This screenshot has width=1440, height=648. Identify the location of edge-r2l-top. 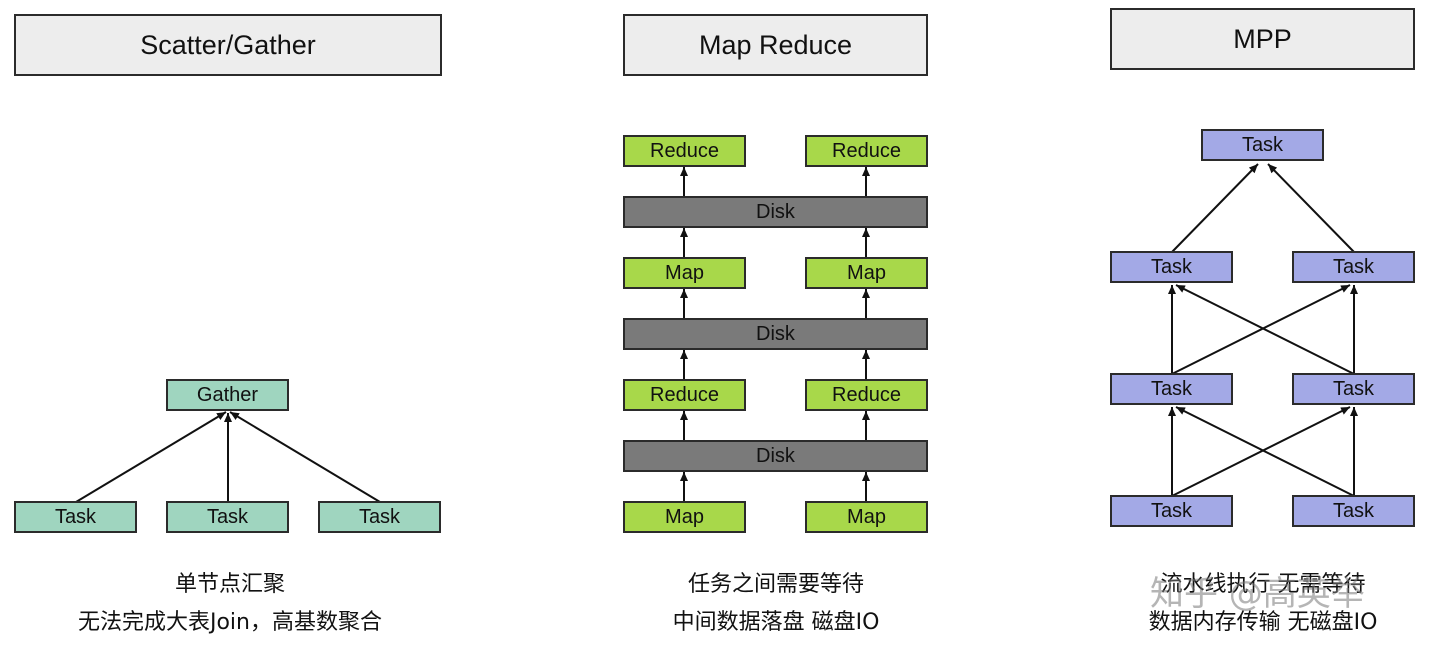
(1215, 208).